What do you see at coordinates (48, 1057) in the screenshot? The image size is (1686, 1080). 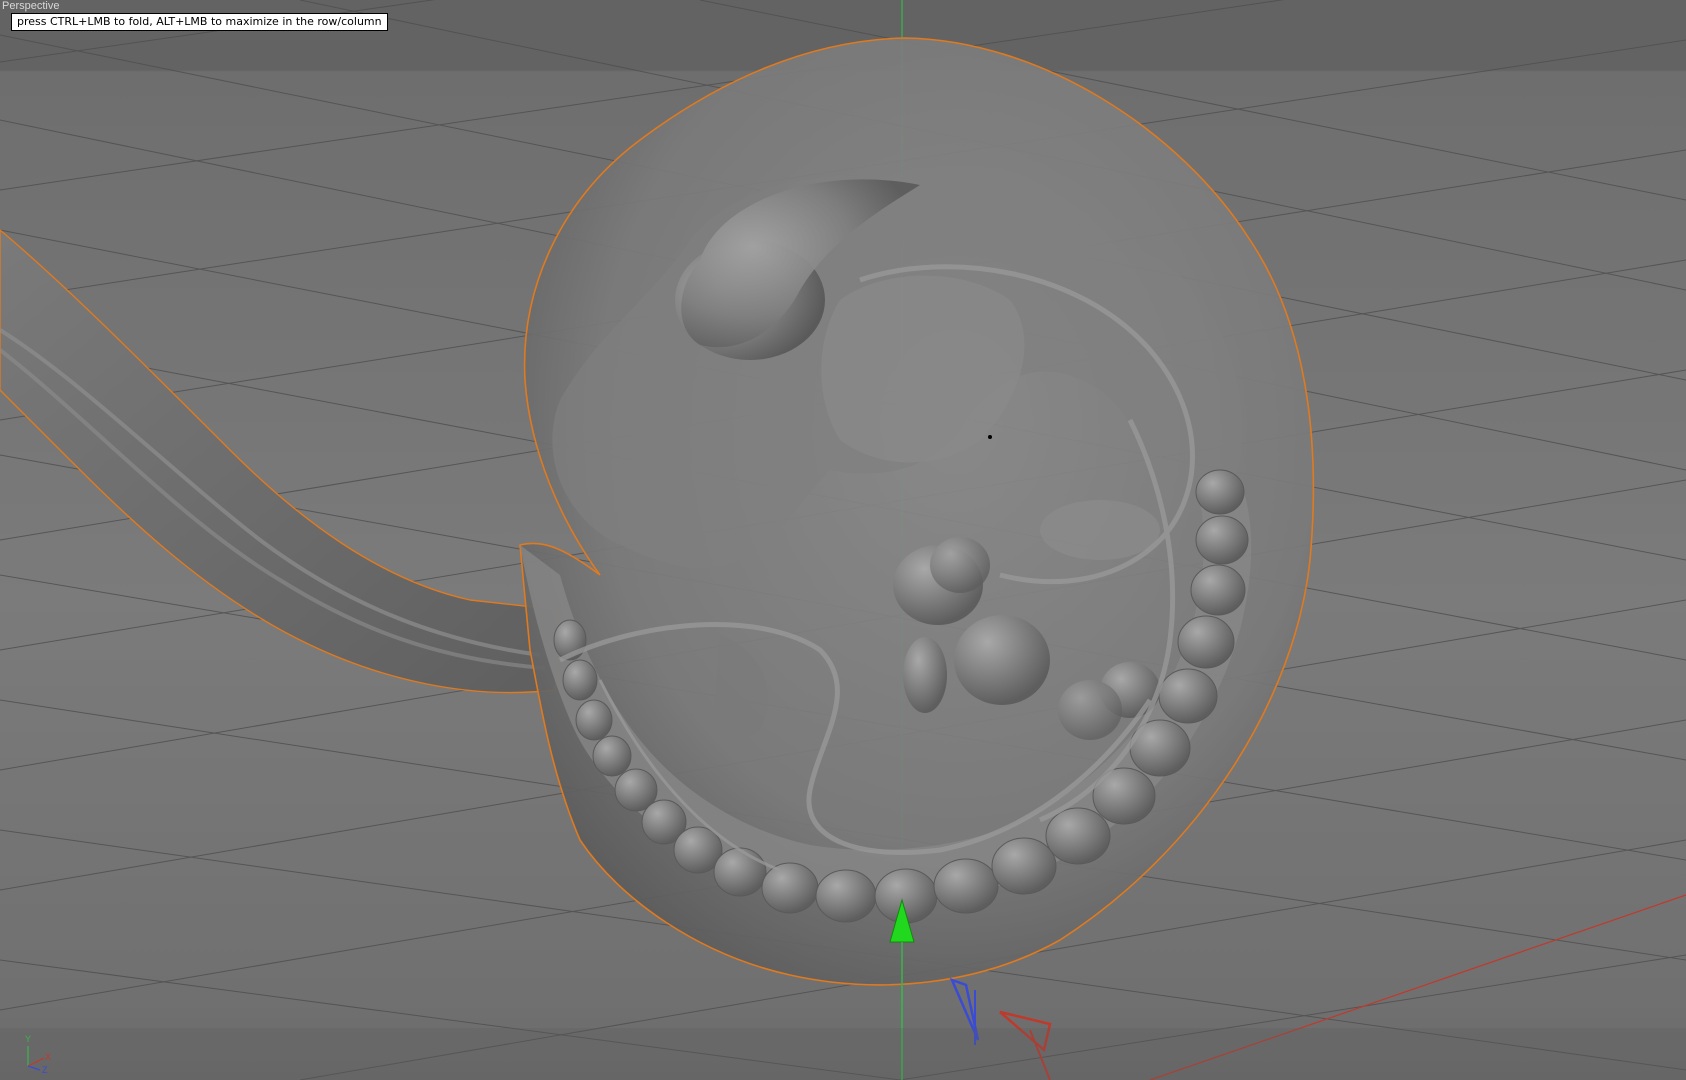 I see `world-axis-x-label: X` at bounding box center [48, 1057].